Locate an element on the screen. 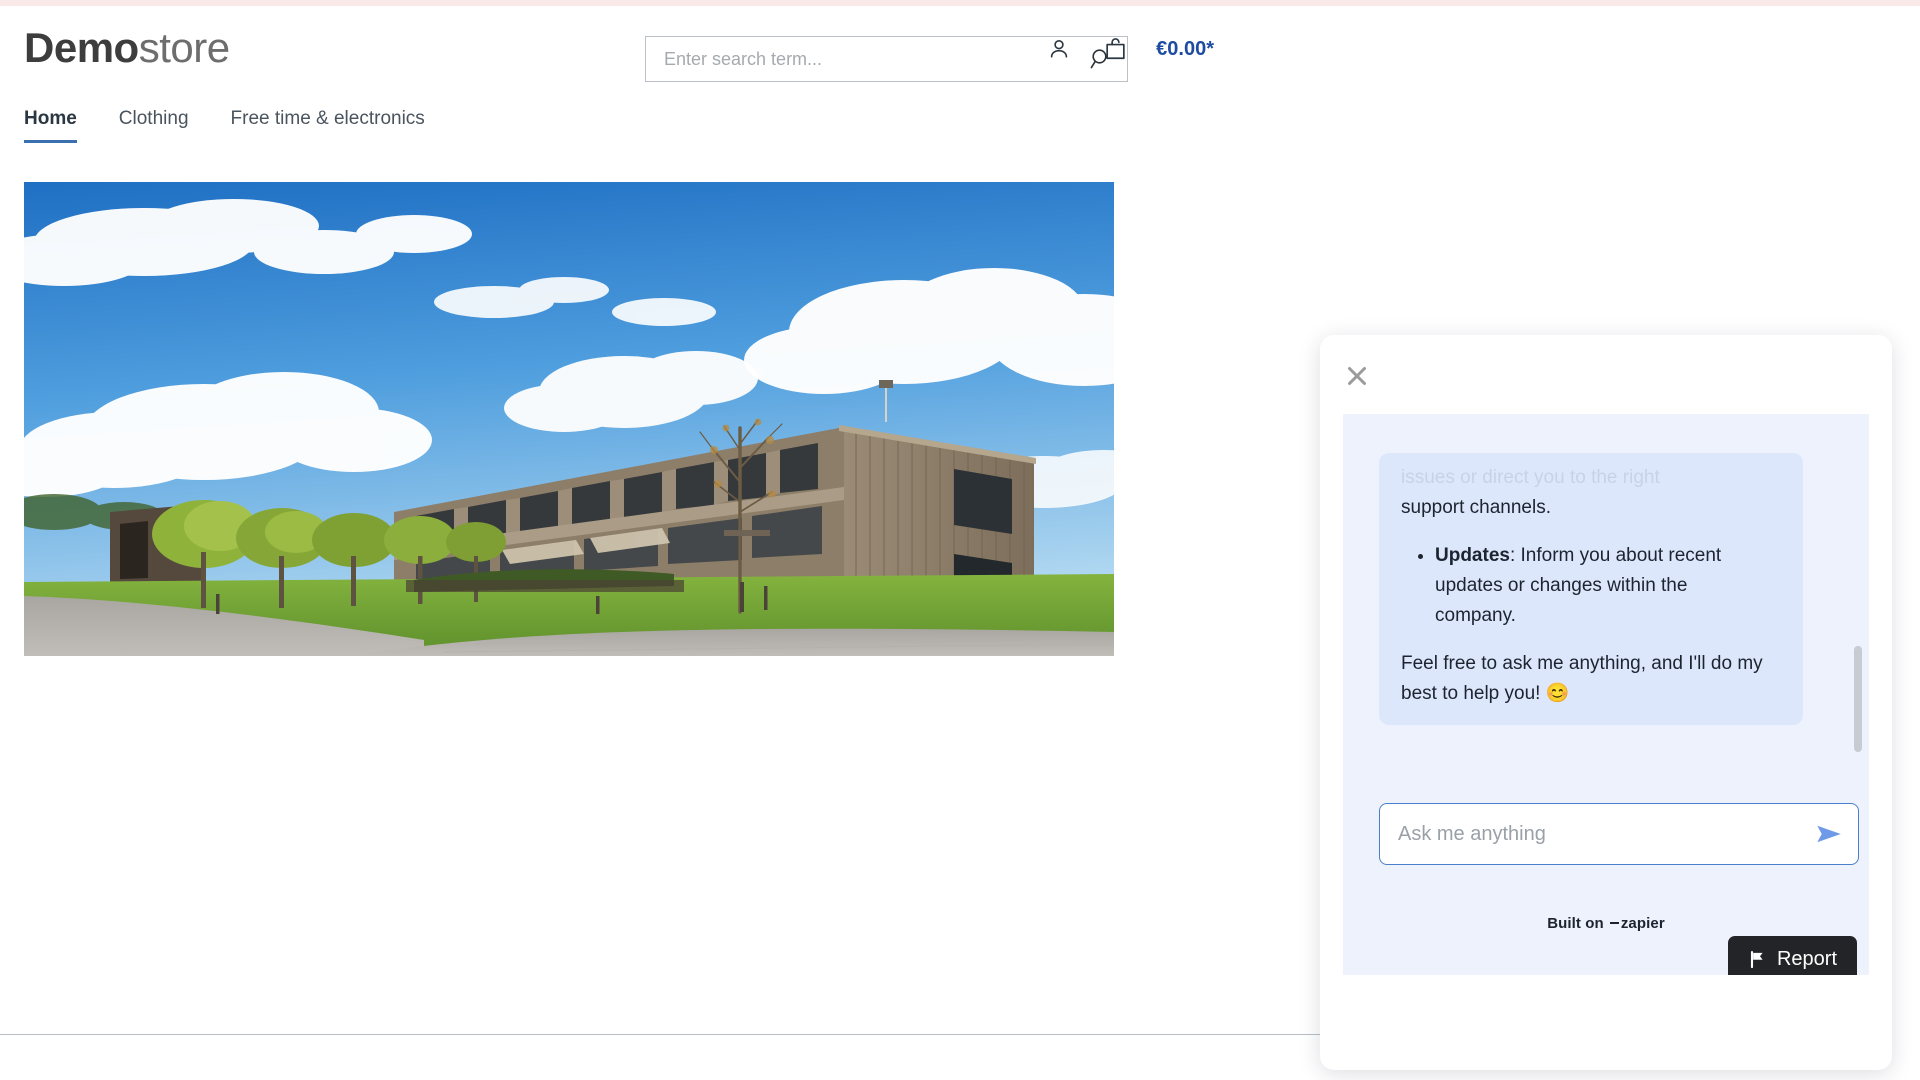 This screenshot has width=1920, height=1080. chat-scrollbar-thumb is located at coordinates (1858, 699).